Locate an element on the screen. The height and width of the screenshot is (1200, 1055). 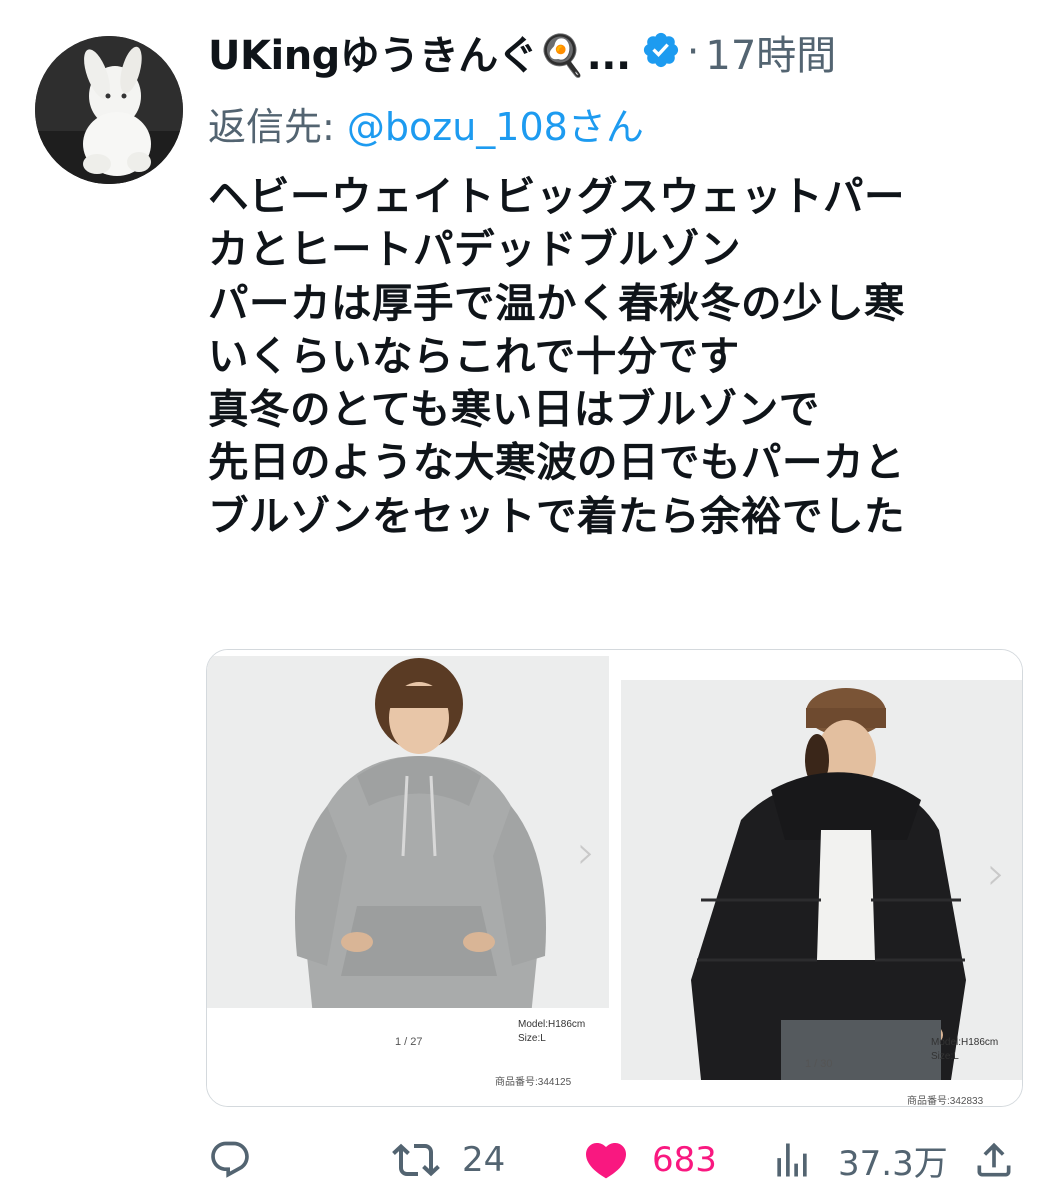
tweet-text-line: ブルゾンをセットで着たら余裕でした is located at coordinates (556, 515).